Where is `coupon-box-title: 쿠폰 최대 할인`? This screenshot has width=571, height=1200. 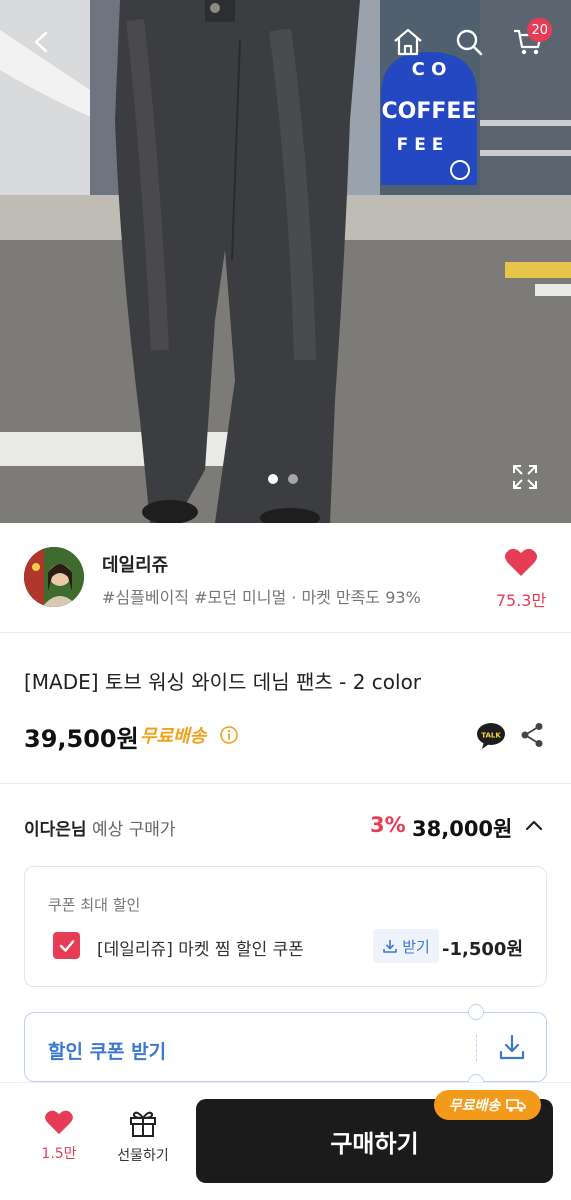
coupon-box-title: 쿠폰 최대 할인 is located at coordinates (94, 905).